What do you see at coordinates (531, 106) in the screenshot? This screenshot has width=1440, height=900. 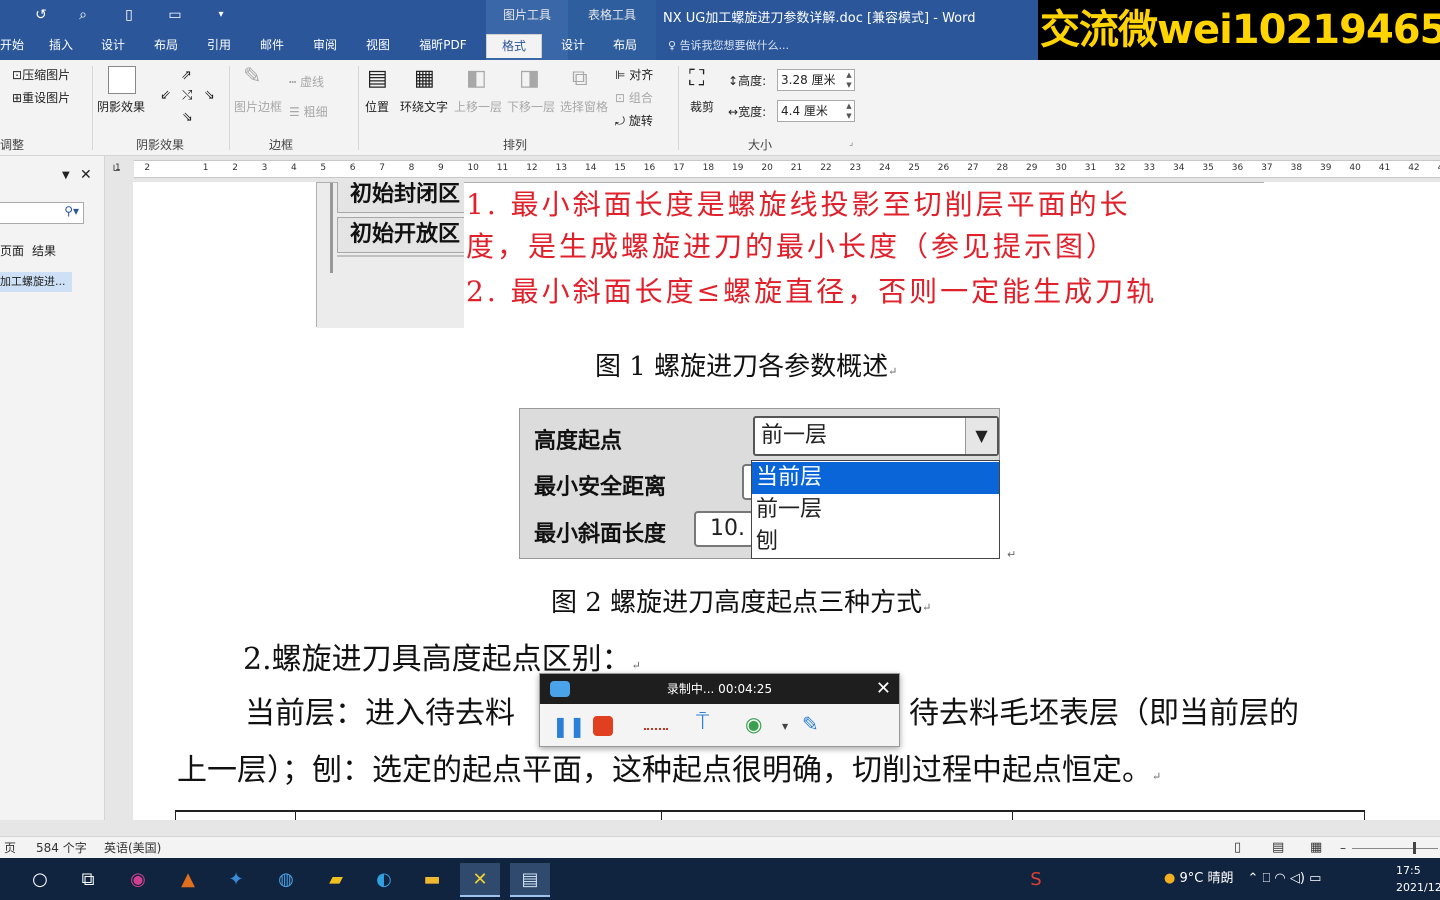 I see `send-backward-button: 下移一层` at bounding box center [531, 106].